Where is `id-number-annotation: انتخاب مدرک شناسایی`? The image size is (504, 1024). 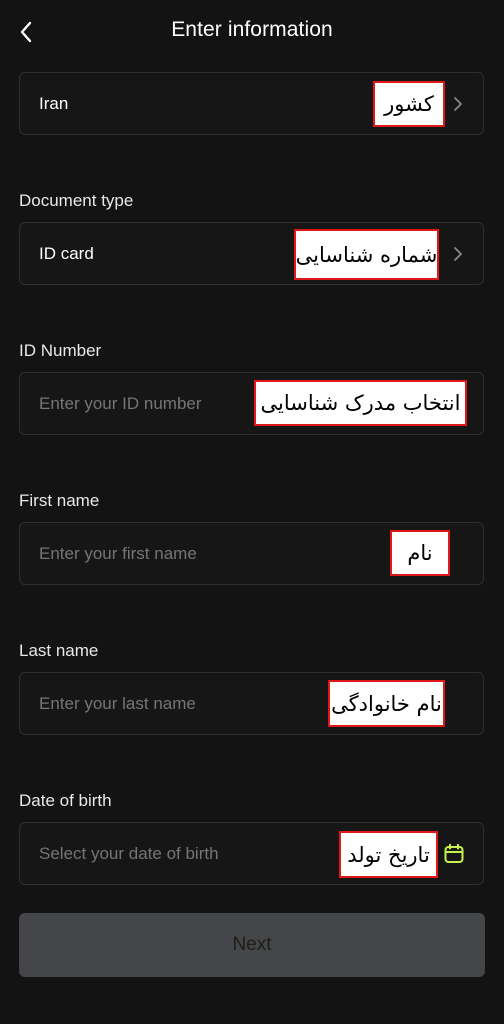
id-number-annotation: انتخاب مدرک شناسایی is located at coordinates (360, 403).